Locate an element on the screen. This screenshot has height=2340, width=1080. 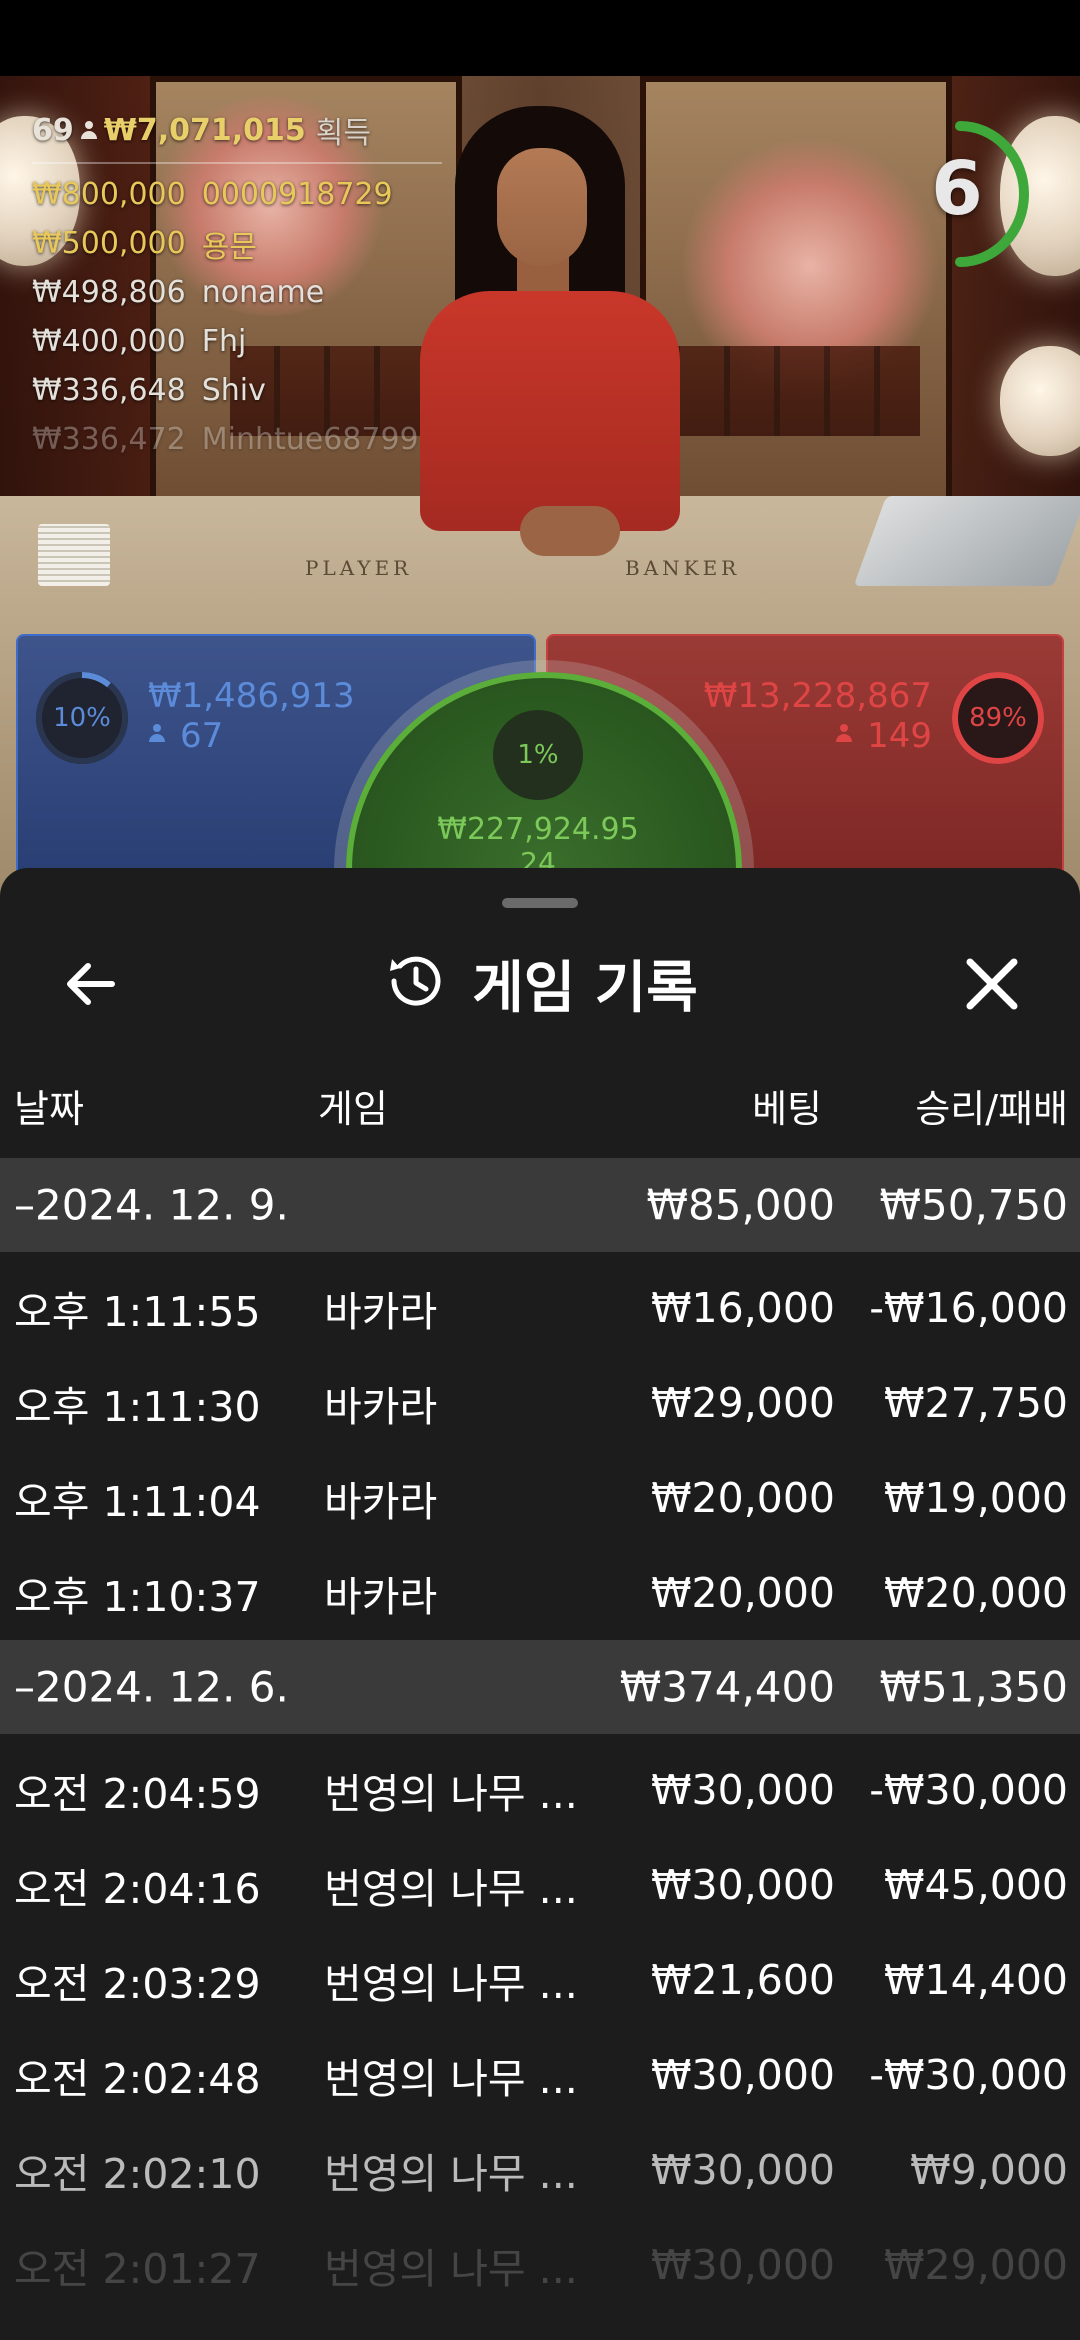
column-result: 승리/패배 is located at coordinates (991, 1109).